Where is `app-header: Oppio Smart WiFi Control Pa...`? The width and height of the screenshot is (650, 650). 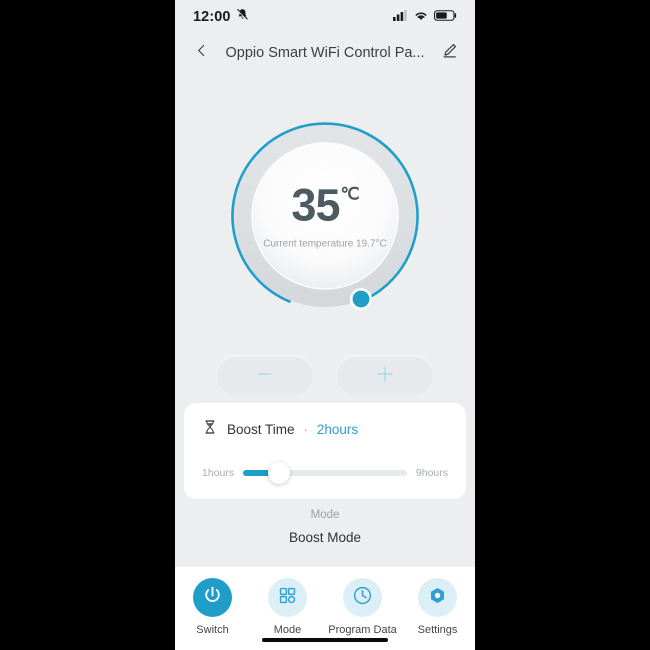
app-header: Oppio Smart WiFi Control Pa... is located at coordinates (325, 53).